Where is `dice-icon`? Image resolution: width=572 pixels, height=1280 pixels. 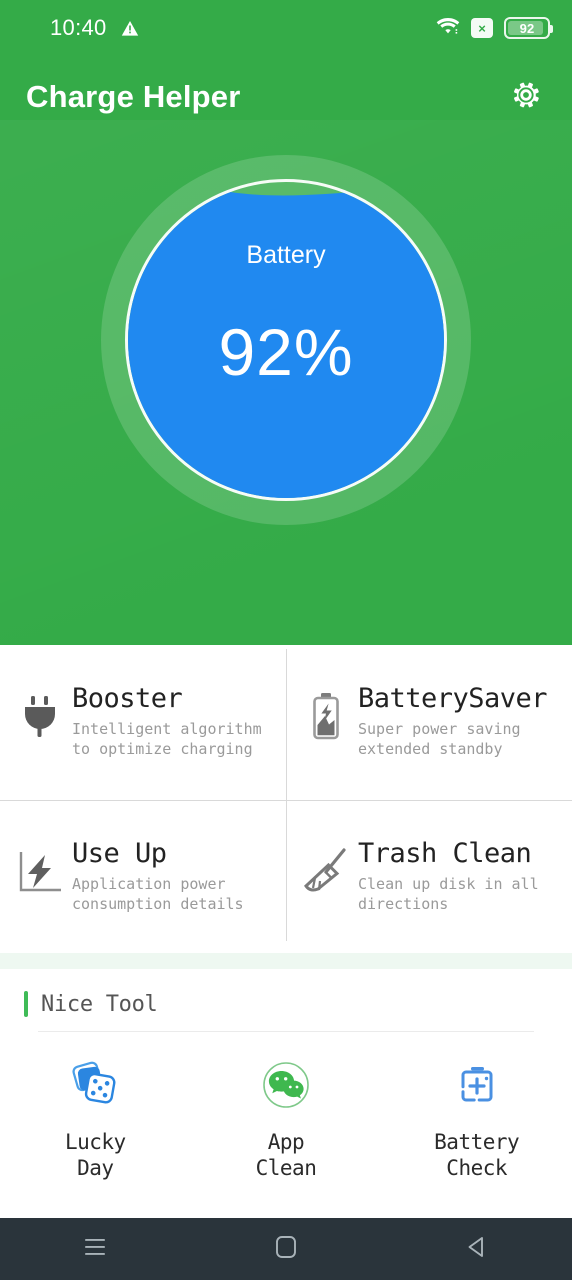
dice-icon is located at coordinates (95, 1085).